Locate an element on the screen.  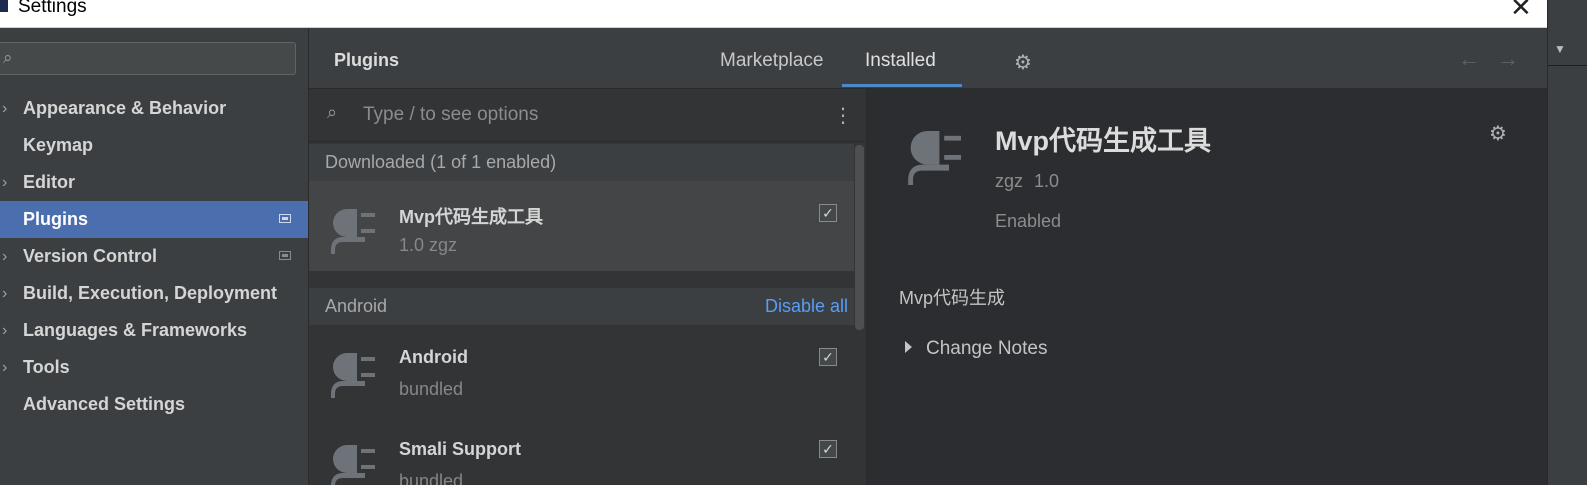
sidebar-item-editor: › Editor is located at coordinates (154, 182).